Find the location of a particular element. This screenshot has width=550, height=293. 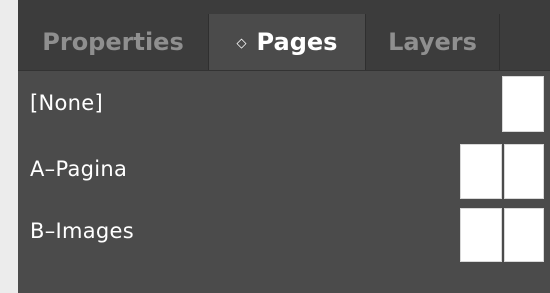

tab-properties-label: Properties is located at coordinates (113, 42).